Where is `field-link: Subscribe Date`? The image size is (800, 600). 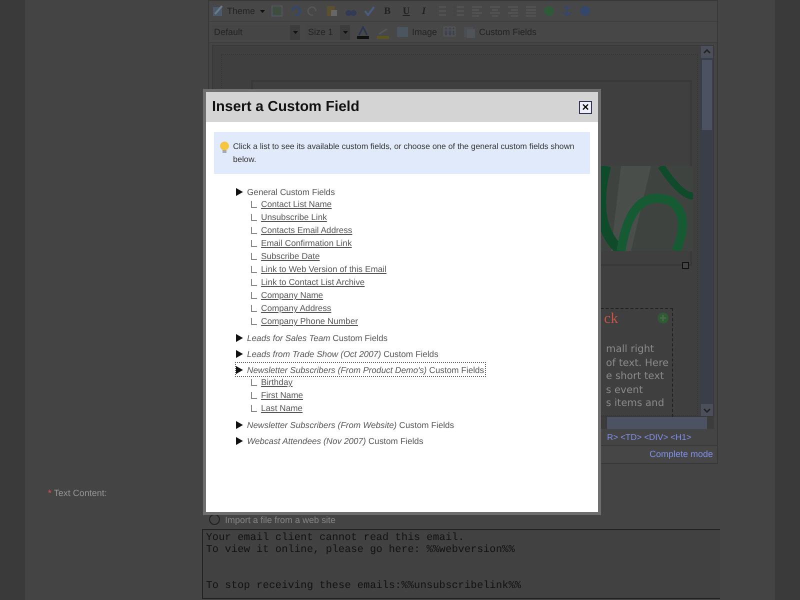
field-link: Subscribe Date is located at coordinates (290, 256).